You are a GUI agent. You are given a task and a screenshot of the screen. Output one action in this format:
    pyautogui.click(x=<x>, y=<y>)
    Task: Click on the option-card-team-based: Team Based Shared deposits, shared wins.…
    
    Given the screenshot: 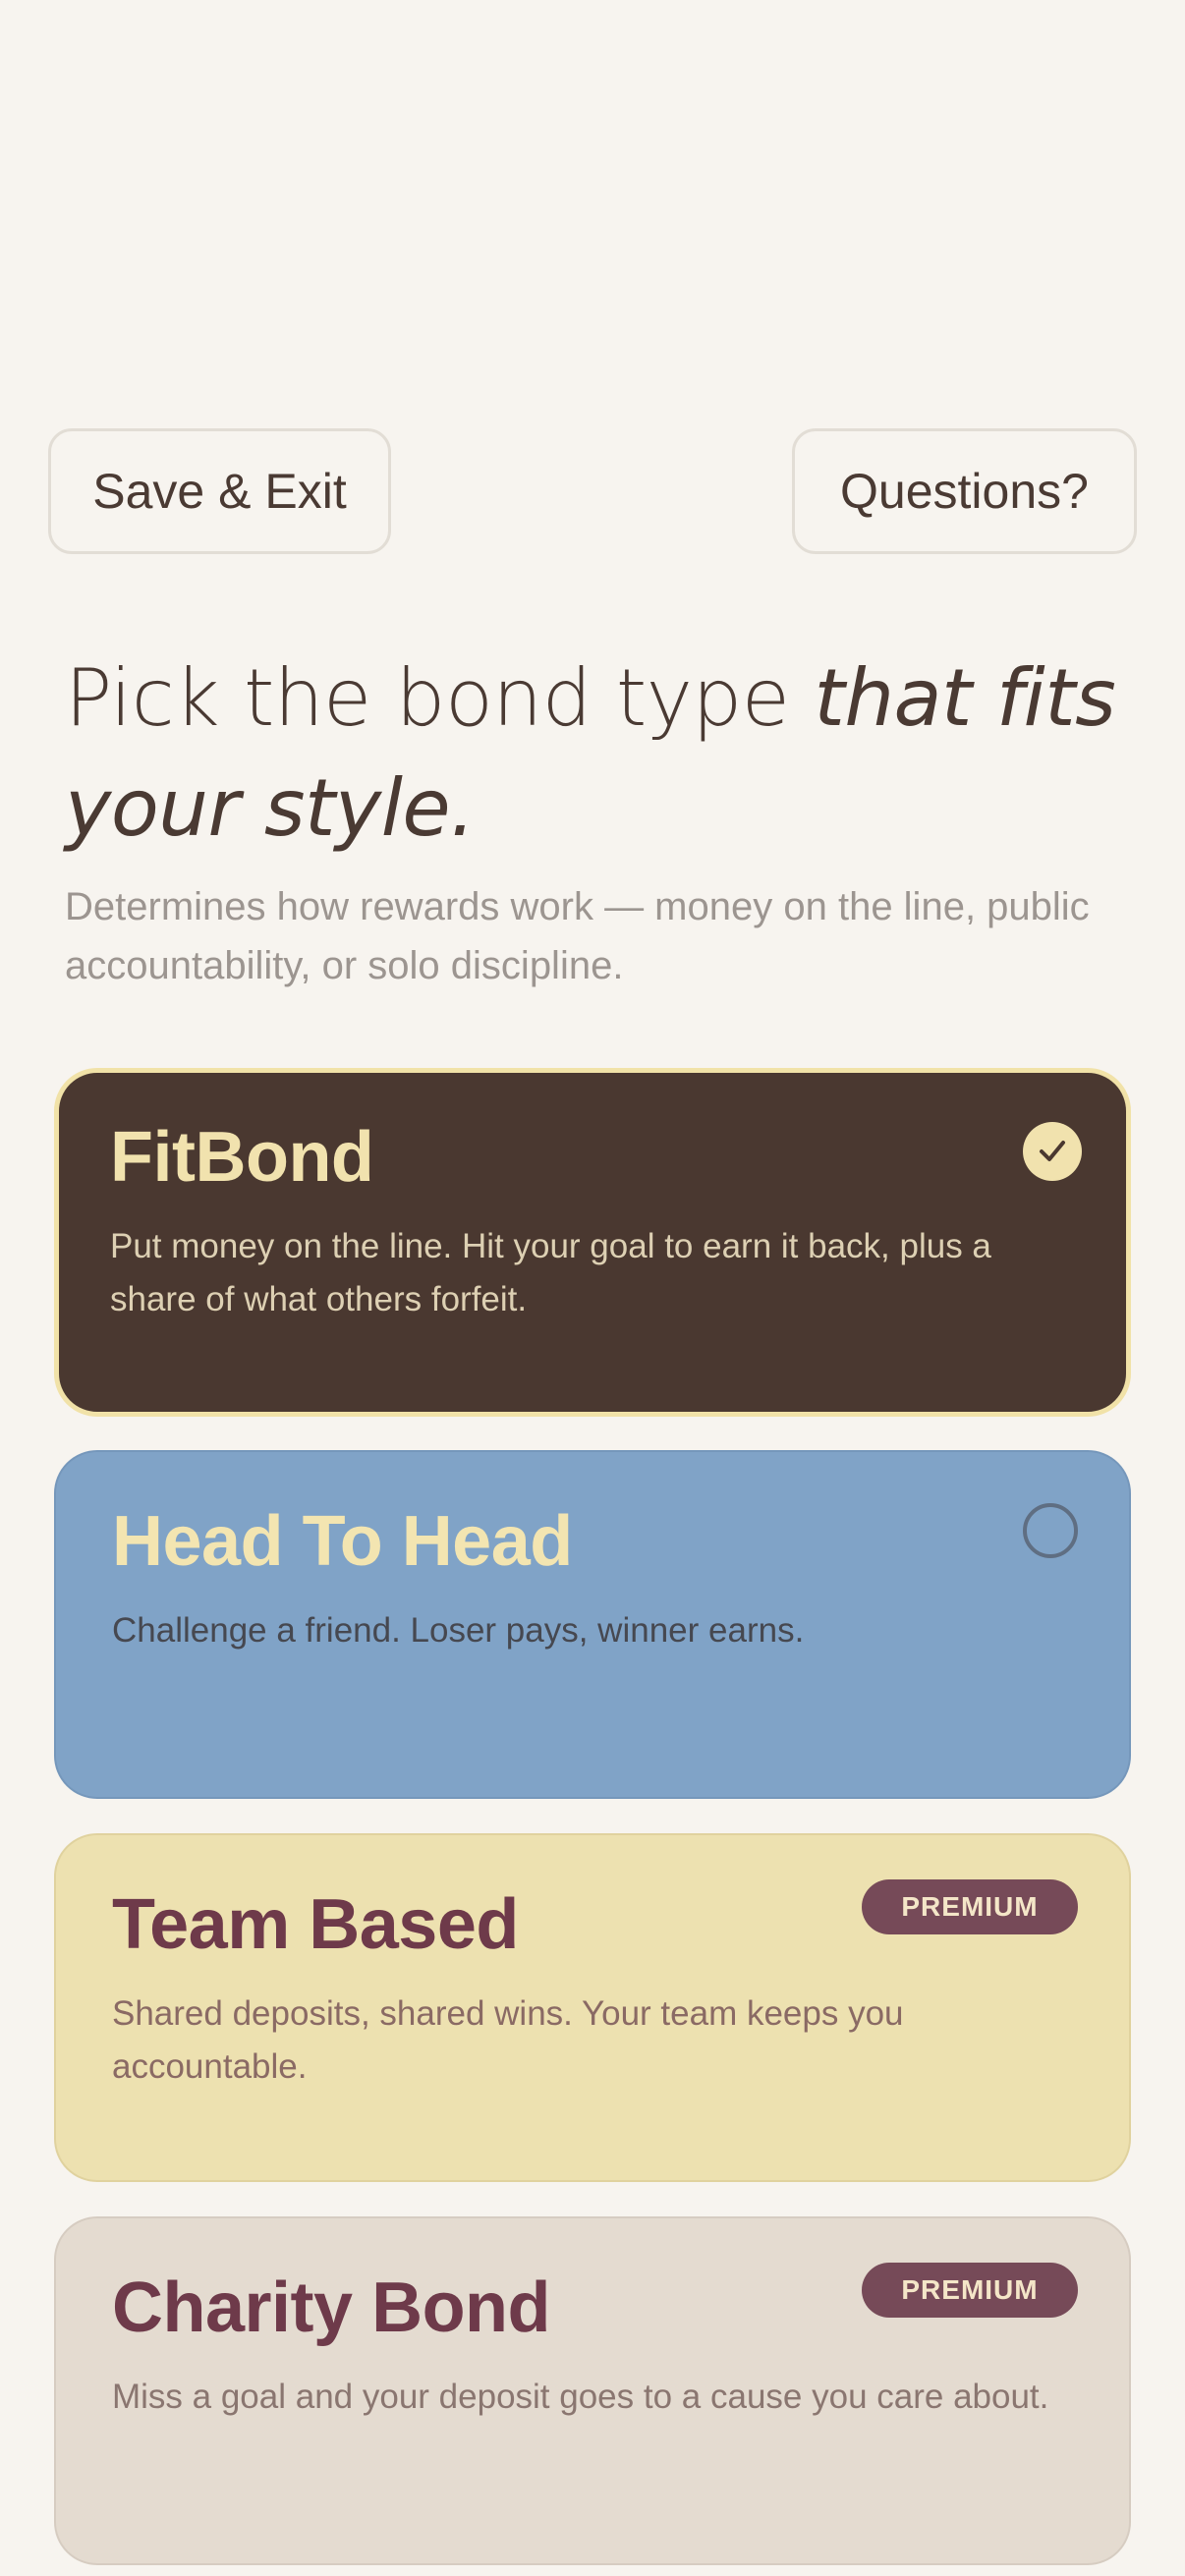 What is the action you would take?
    pyautogui.click(x=592, y=2007)
    